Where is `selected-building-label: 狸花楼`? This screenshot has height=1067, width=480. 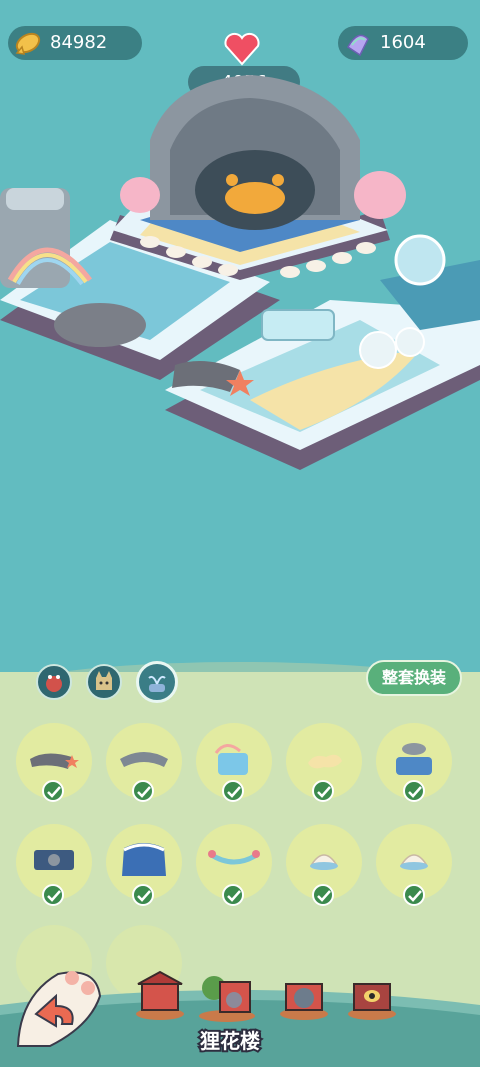 selected-building-label: 狸花楼 is located at coordinates (230, 1041).